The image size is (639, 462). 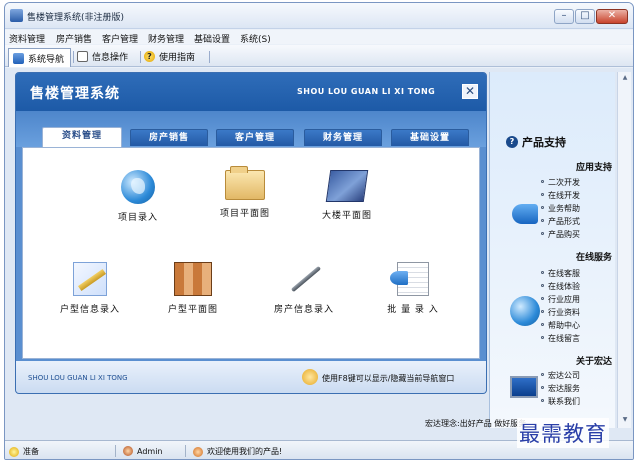 What do you see at coordinates (564, 312) in the screenshot?
I see `link-industry-docs: 行业资料` at bounding box center [564, 312].